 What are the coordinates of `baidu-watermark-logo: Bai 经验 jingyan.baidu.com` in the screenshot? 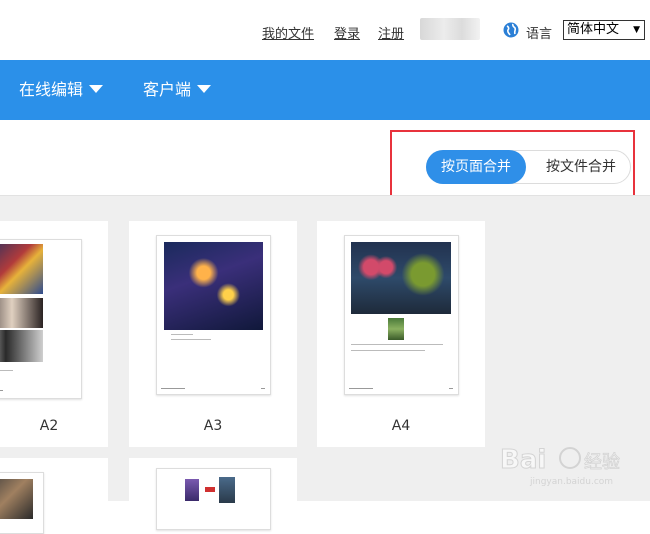 It's located at (560, 466).